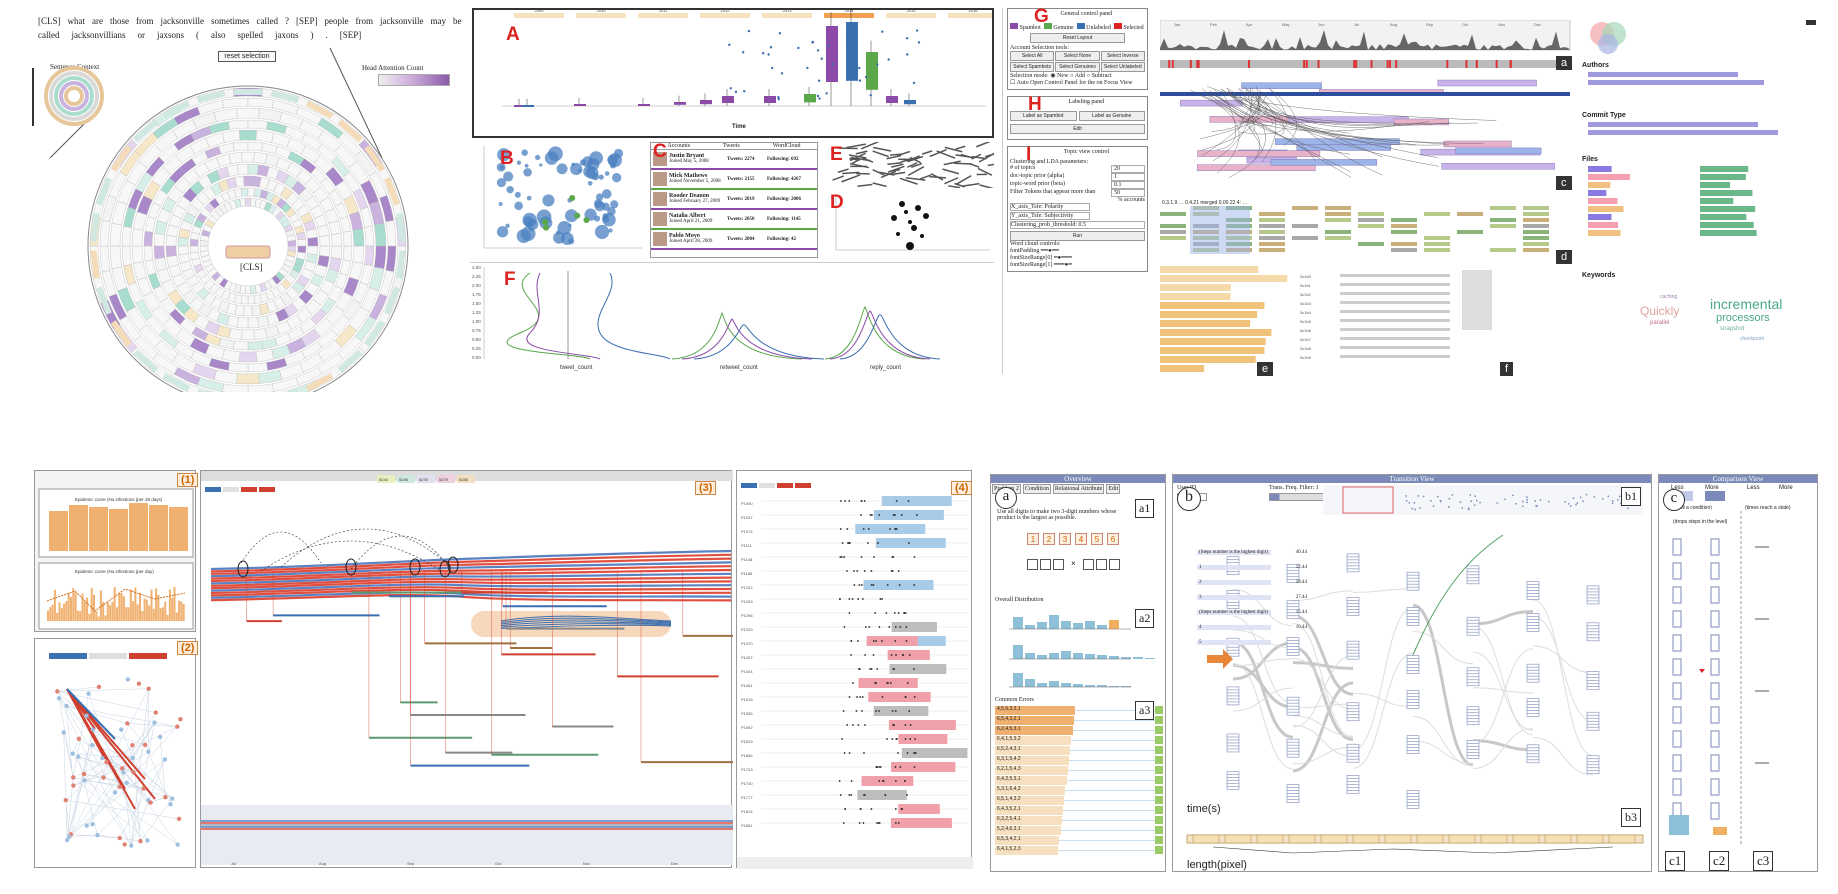 Image resolution: width=1838 pixels, height=894 pixels. Describe the element at coordinates (1073, 564) in the screenshot. I see `answer-slots: ×` at that location.